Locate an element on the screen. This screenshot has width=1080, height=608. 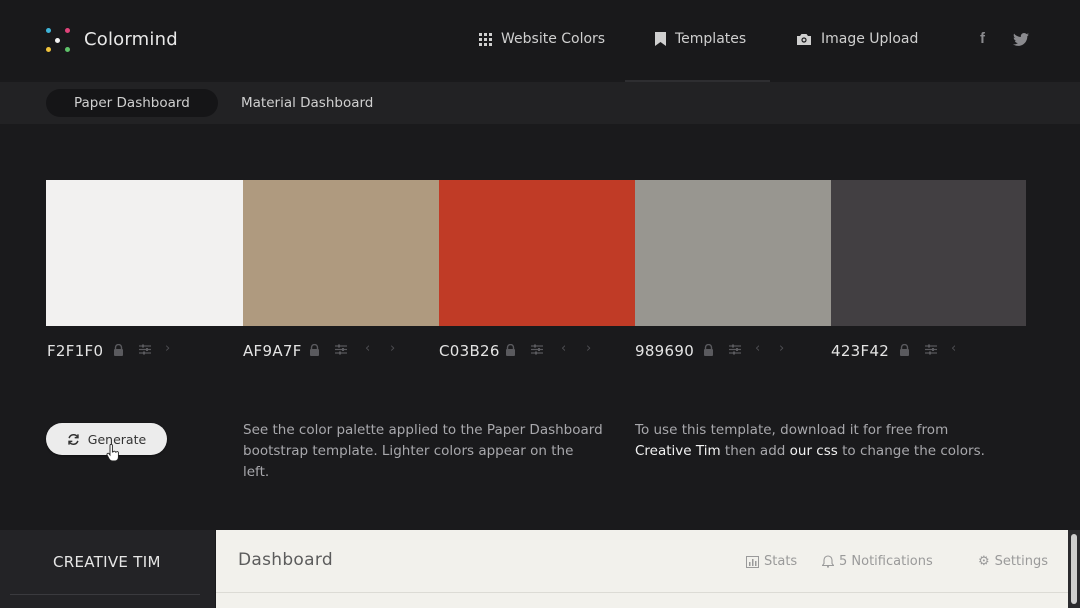
instructions-text: then add is located at coordinates (755, 451).